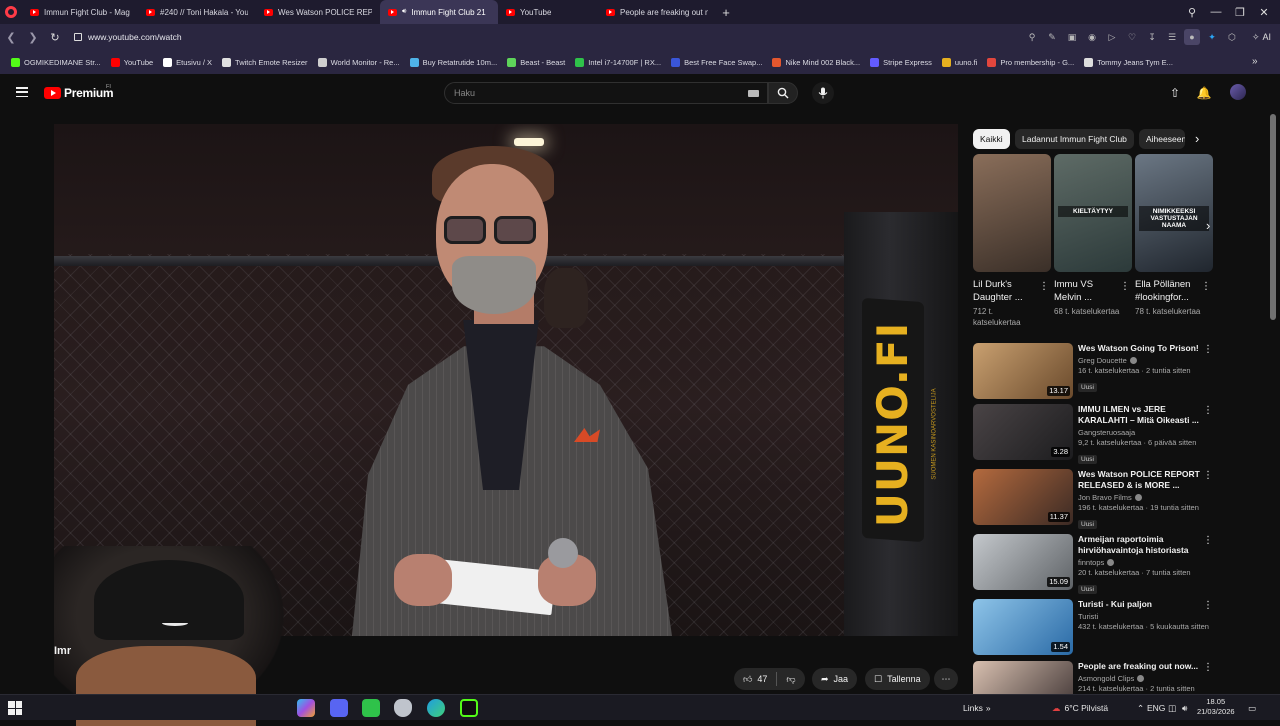  I want to click on send-icon: ▷, so click(1112, 37).